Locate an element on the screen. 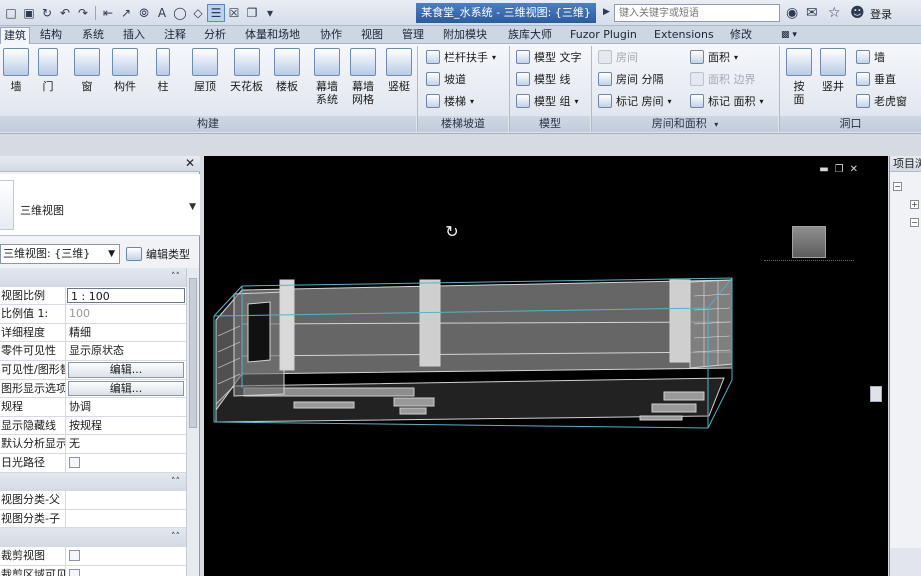 Image resolution: width=921 pixels, height=576 pixels. vertical-opening-button: 垂直 is located at coordinates (876, 79).